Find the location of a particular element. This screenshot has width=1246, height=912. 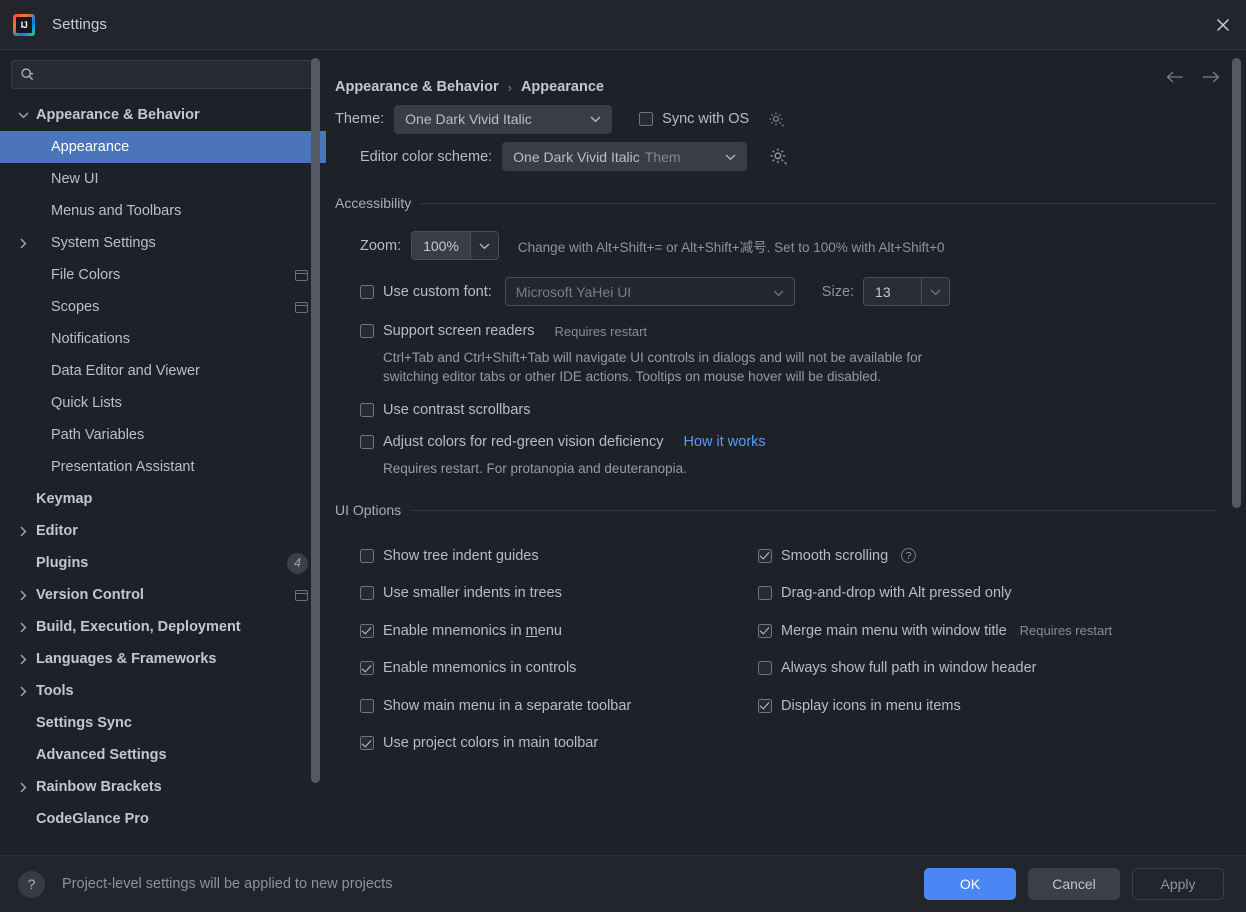

checkbox-use-smaller-indents-in-trees is located at coordinates (367, 593).